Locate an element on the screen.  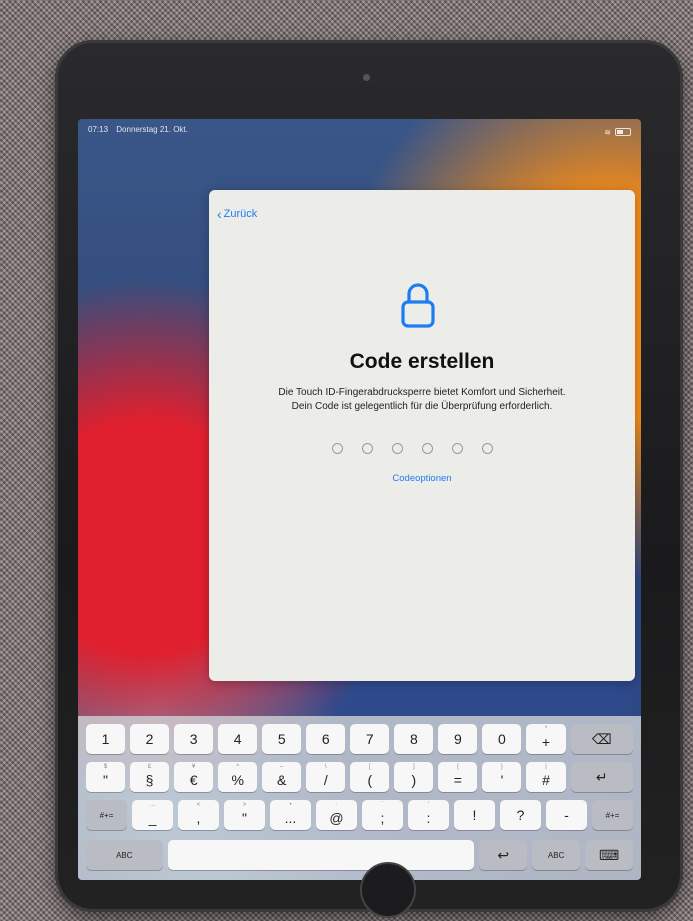
key-label: 7 is located at coordinates (369, 739).